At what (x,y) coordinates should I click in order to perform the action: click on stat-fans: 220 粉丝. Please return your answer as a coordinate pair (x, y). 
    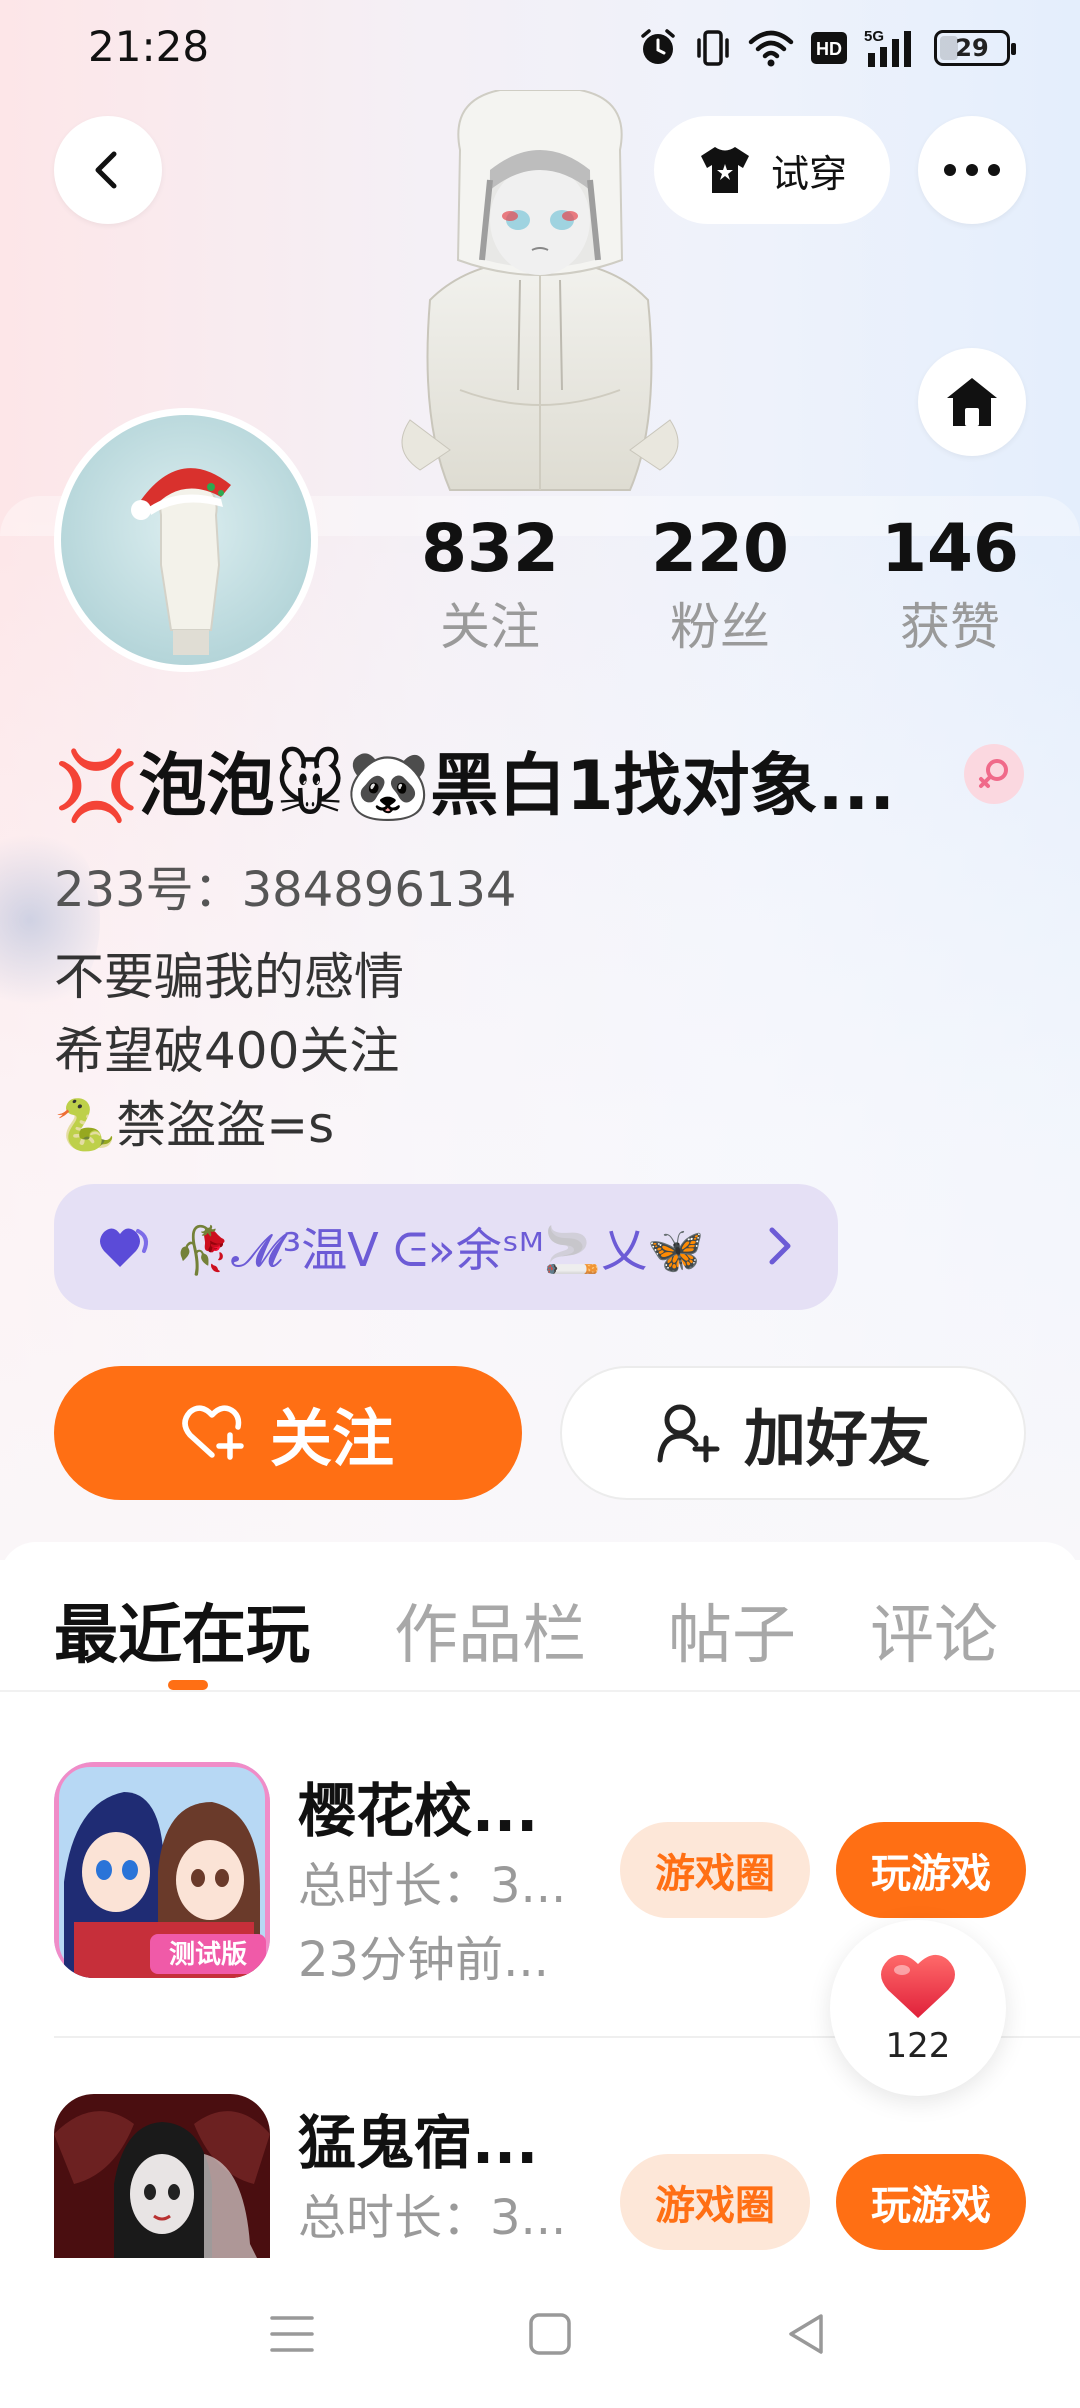
    Looking at the image, I should click on (720, 585).